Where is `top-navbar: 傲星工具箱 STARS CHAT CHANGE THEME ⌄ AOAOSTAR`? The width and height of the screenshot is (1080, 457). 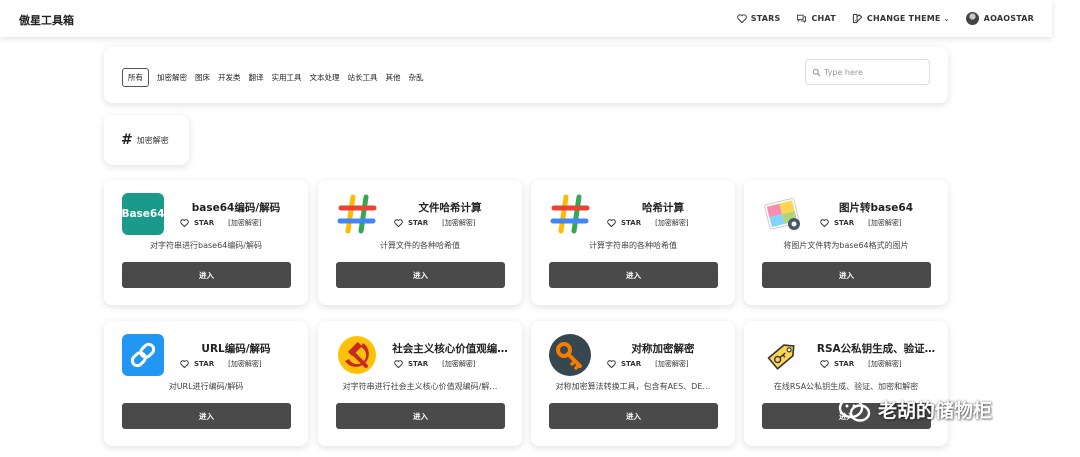 top-navbar: 傲星工具箱 STARS CHAT CHANGE THEME ⌄ AOAOSTAR is located at coordinates (526, 18).